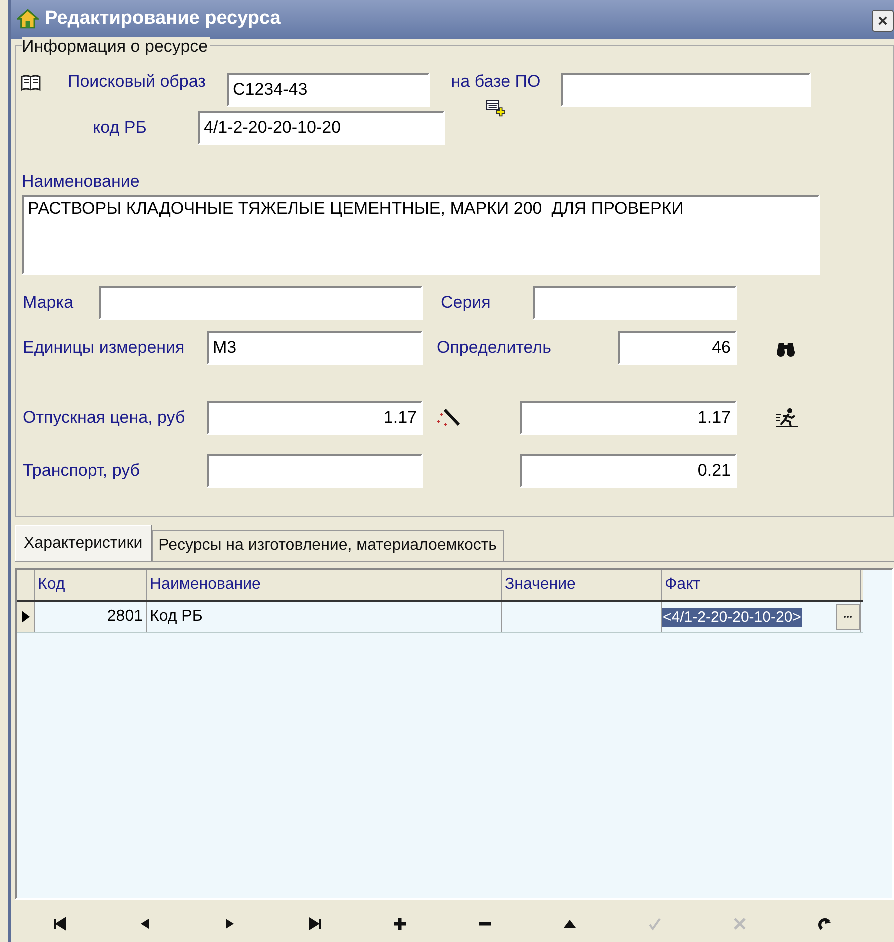 The image size is (894, 942). I want to click on table-cell: Код РБ, so click(324, 617).